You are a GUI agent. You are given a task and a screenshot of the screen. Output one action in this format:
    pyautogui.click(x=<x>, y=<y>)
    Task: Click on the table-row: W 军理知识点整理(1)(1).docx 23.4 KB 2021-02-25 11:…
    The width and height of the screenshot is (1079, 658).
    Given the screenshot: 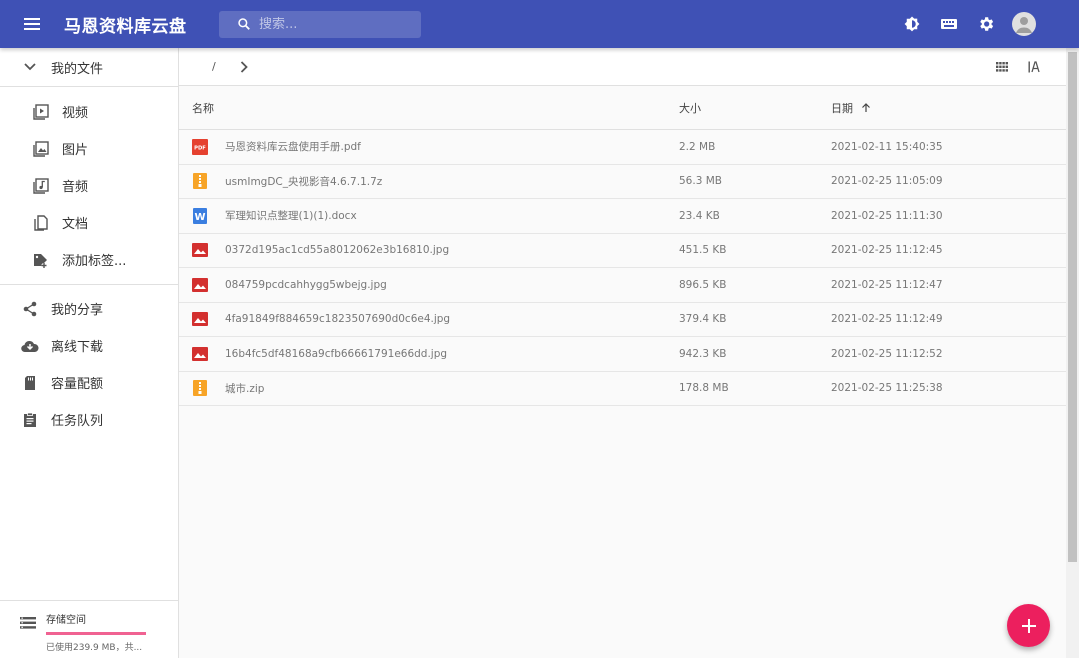 What is the action you would take?
    pyautogui.click(x=622, y=216)
    